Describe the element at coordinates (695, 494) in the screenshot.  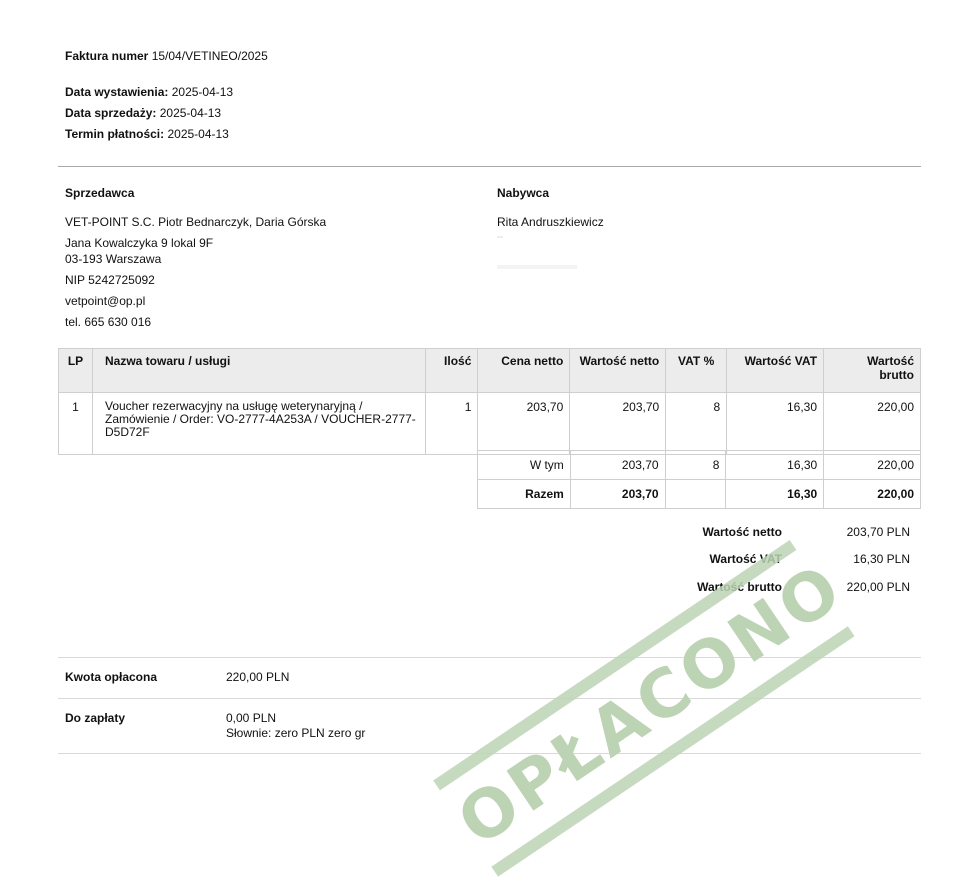
I see `total-vat-pct` at that location.